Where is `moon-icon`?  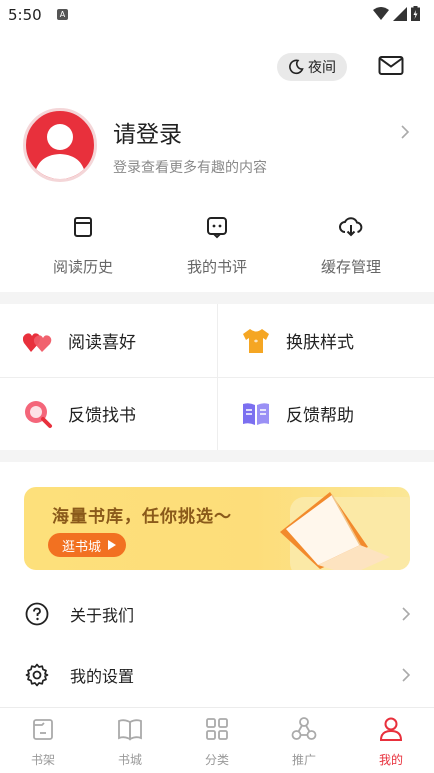 moon-icon is located at coordinates (296, 67).